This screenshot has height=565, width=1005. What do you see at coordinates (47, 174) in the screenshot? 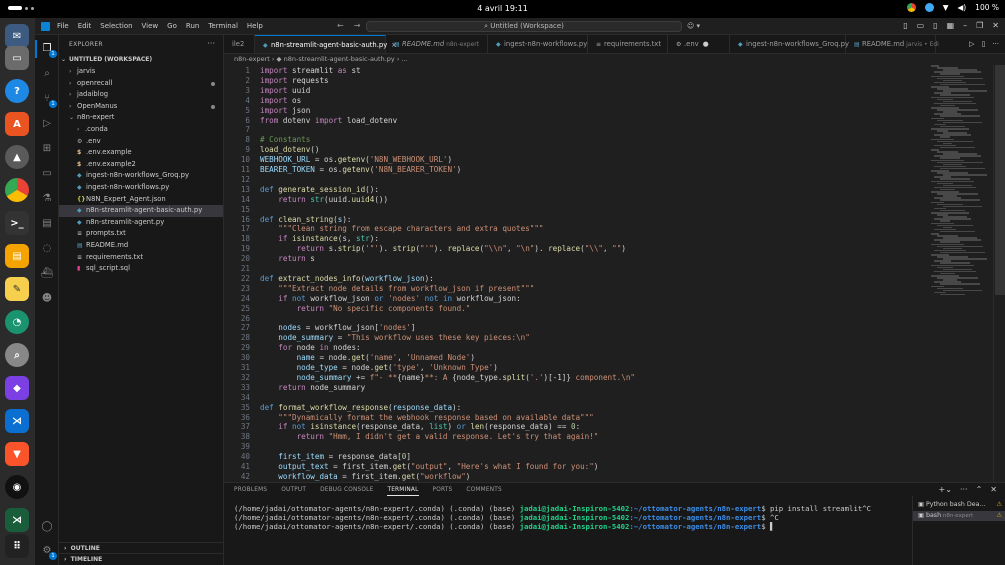
I see `remote-explorer-icon: ▭` at bounding box center [47, 174].